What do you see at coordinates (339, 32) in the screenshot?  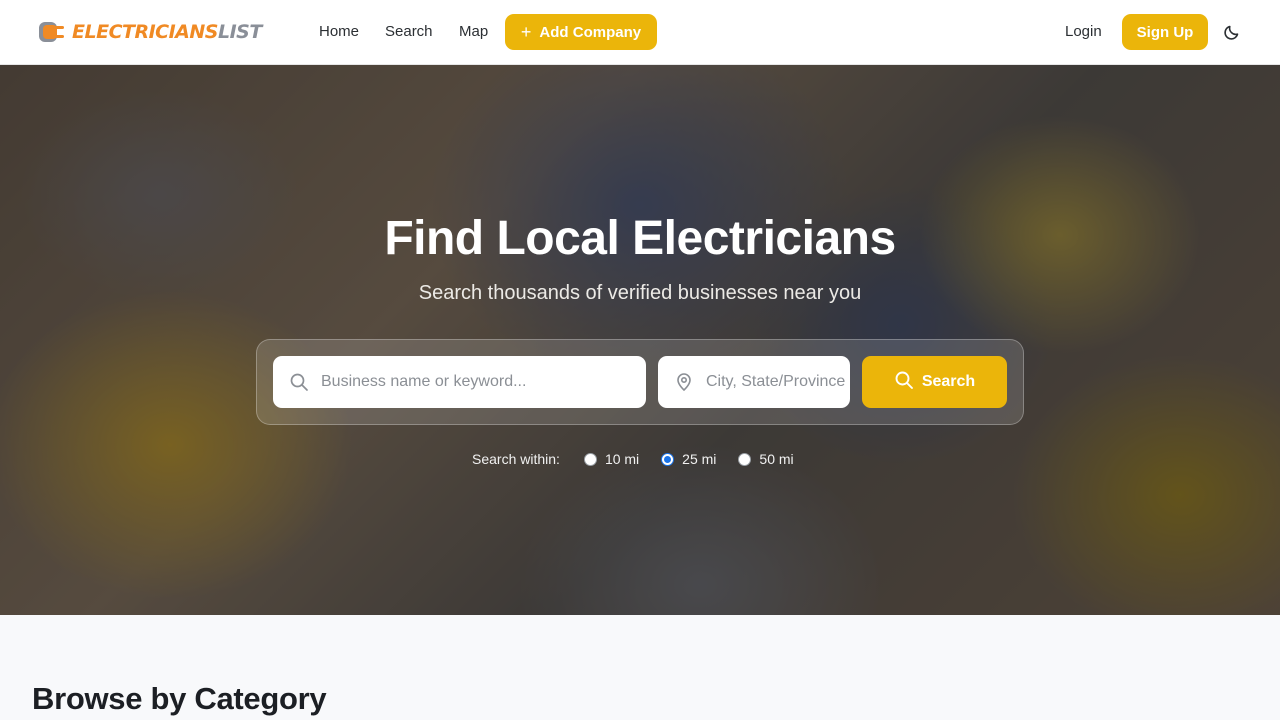 I see `nav-home-link: Home` at bounding box center [339, 32].